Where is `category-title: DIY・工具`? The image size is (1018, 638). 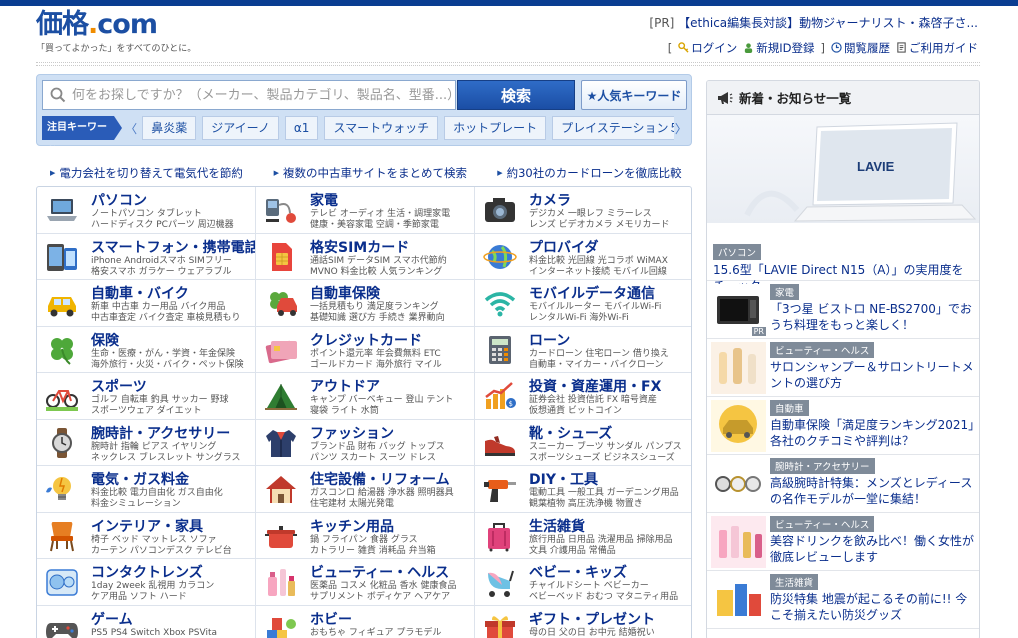
category-title: DIY・工具 is located at coordinates (563, 479).